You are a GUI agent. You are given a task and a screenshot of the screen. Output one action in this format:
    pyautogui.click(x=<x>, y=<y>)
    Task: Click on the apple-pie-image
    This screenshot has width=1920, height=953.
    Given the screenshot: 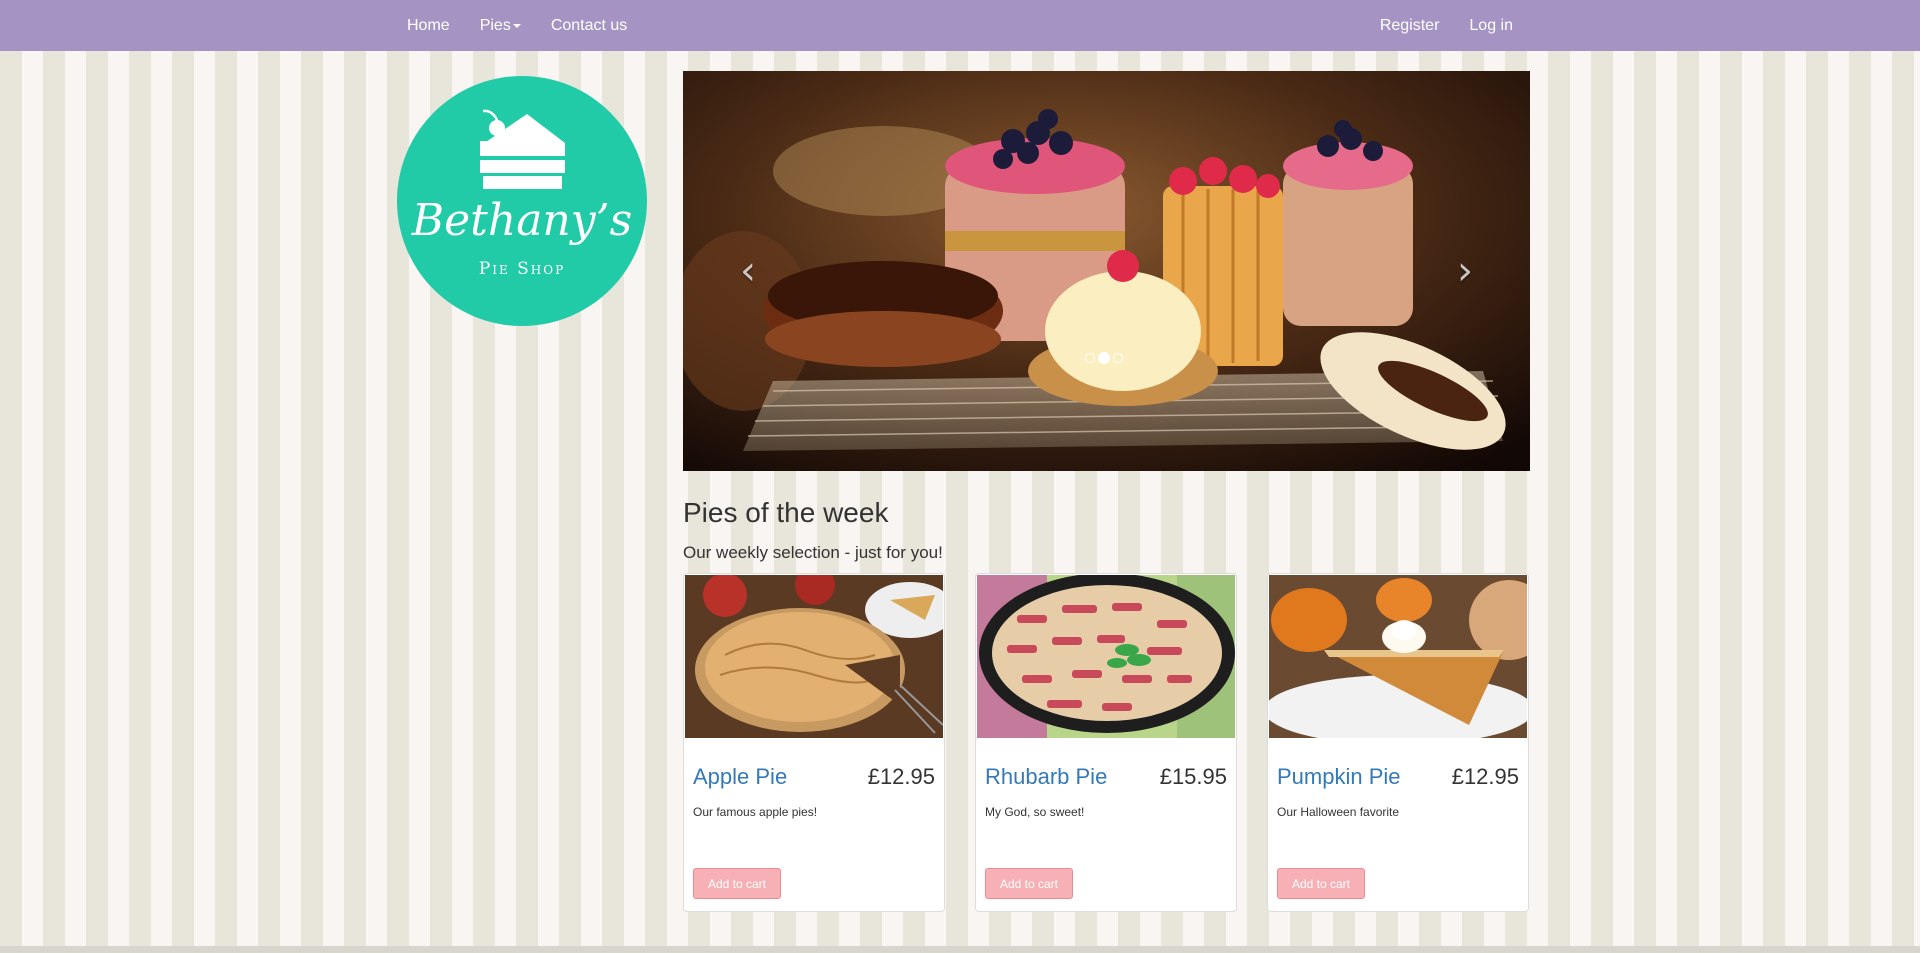 What is the action you would take?
    pyautogui.click(x=814, y=656)
    